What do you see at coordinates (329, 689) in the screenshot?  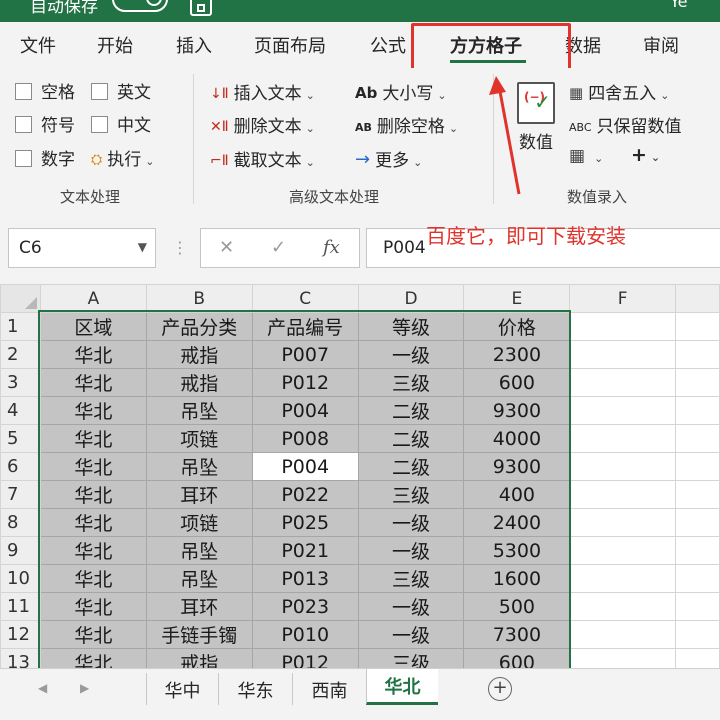 I see `sheet-tab-xinan: 西南` at bounding box center [329, 689].